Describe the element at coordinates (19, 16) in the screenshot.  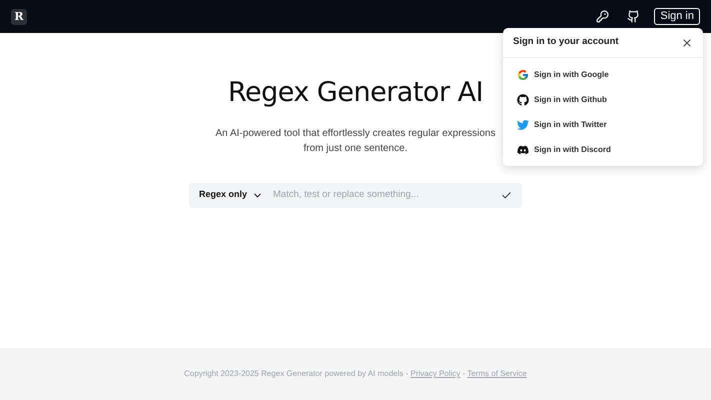
I see `logo: R` at that location.